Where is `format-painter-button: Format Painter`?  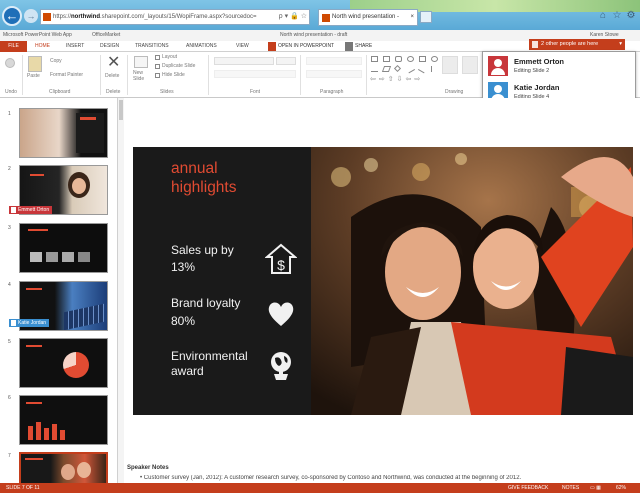
format-painter-button: Format Painter is located at coordinates (66, 75).